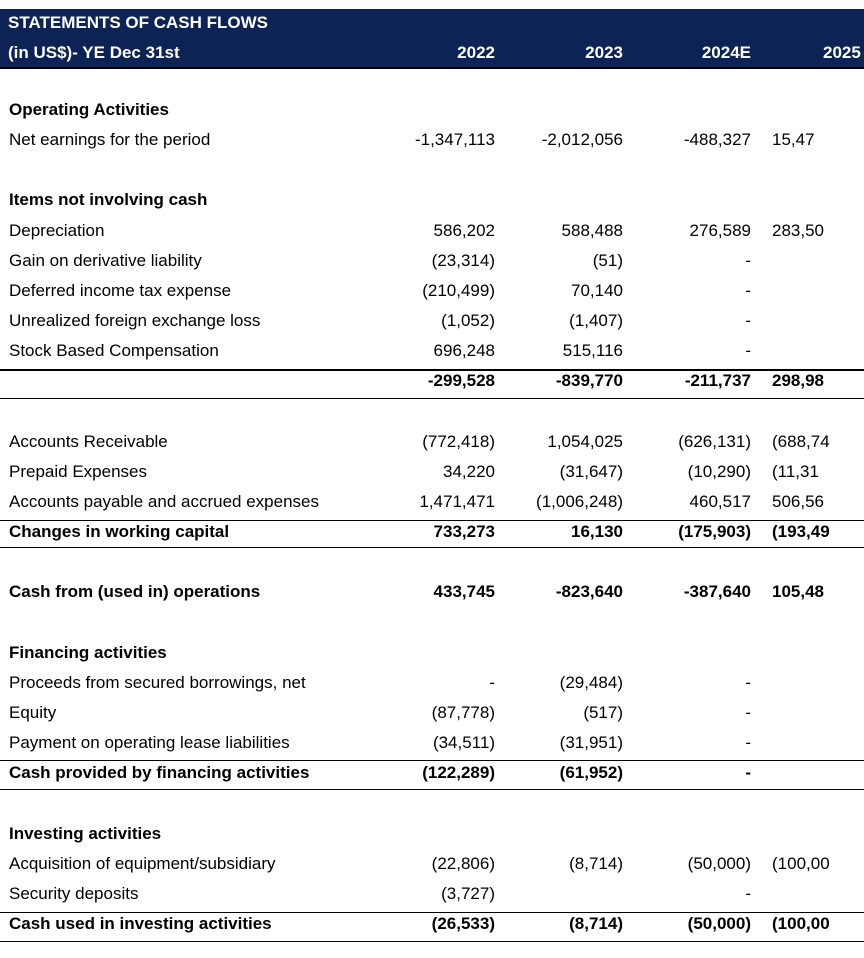 This screenshot has height=958, width=864. Describe the element at coordinates (717, 591) in the screenshot. I see `value-cell-2024e: -387,640` at that location.